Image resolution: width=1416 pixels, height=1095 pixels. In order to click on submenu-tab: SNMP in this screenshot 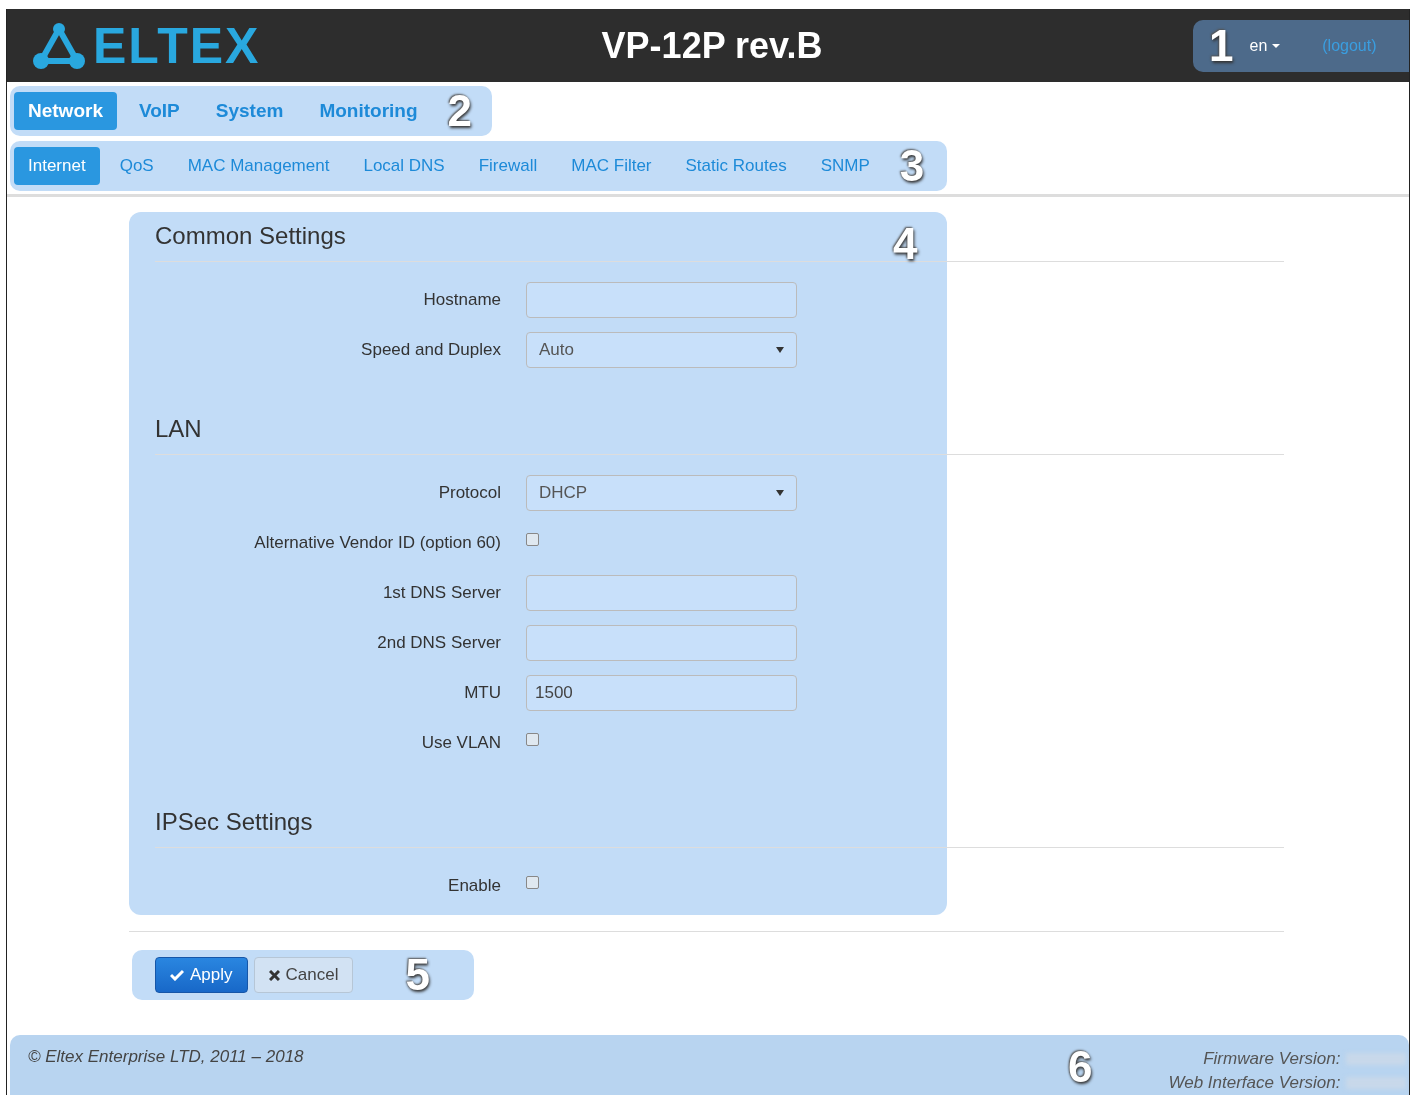, I will do `click(845, 166)`.